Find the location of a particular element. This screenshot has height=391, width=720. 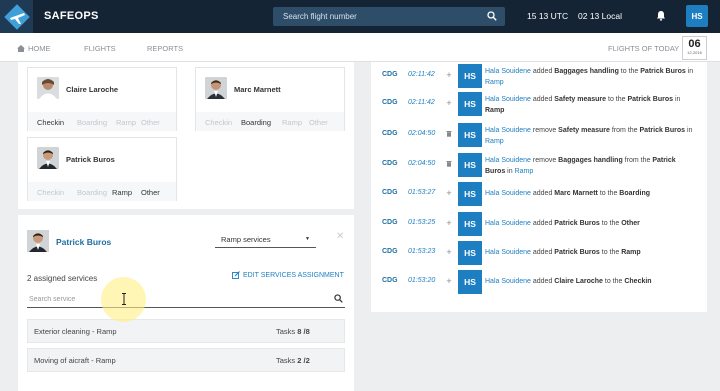

flights-of-today-link: FLIGHTS OF TODAY is located at coordinates (643, 48).